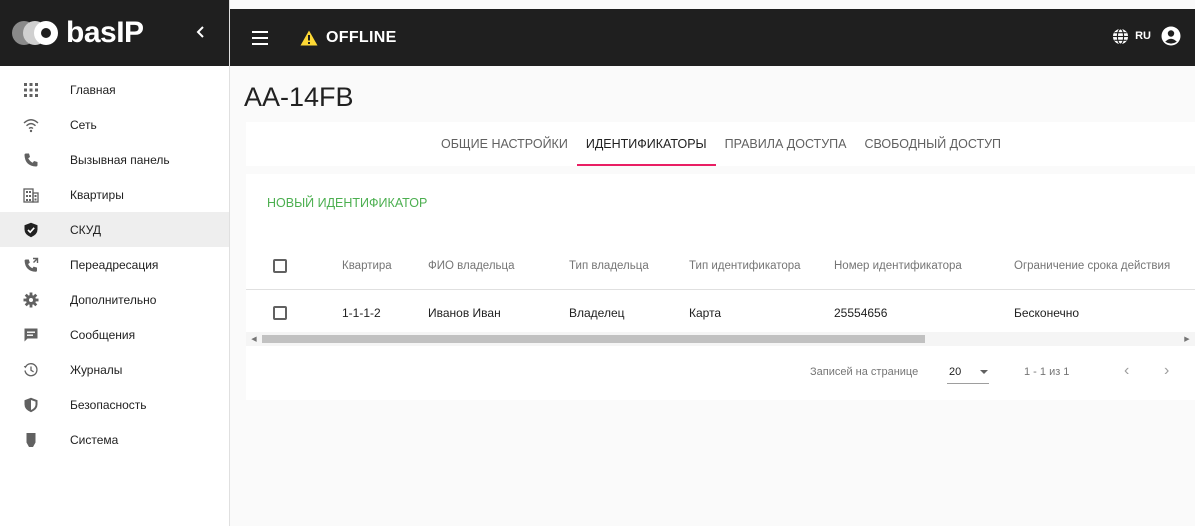  I want to click on select-all-checkbox, so click(280, 265).